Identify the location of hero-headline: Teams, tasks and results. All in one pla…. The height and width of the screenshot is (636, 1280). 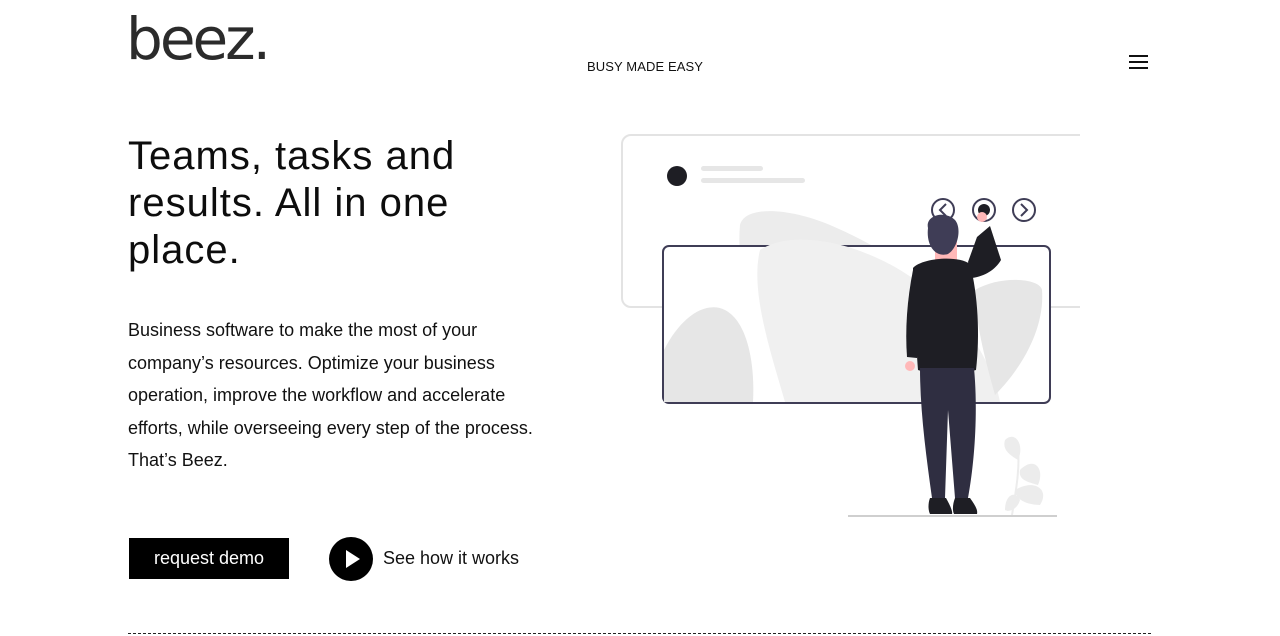
(292, 203).